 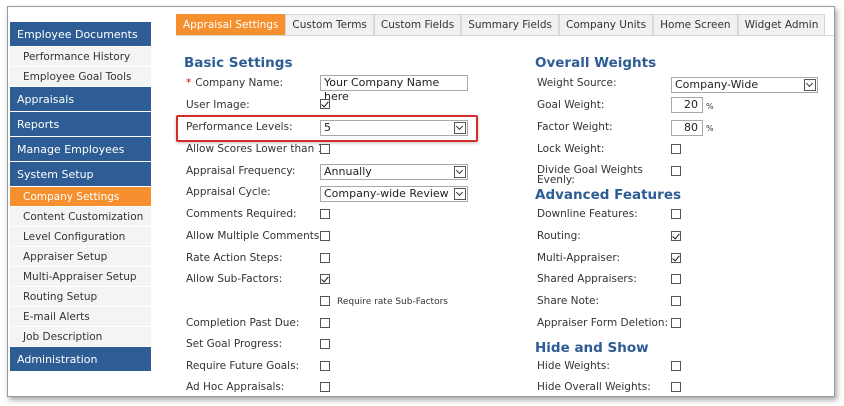 I want to click on goal-weight-percent: %, so click(x=710, y=106).